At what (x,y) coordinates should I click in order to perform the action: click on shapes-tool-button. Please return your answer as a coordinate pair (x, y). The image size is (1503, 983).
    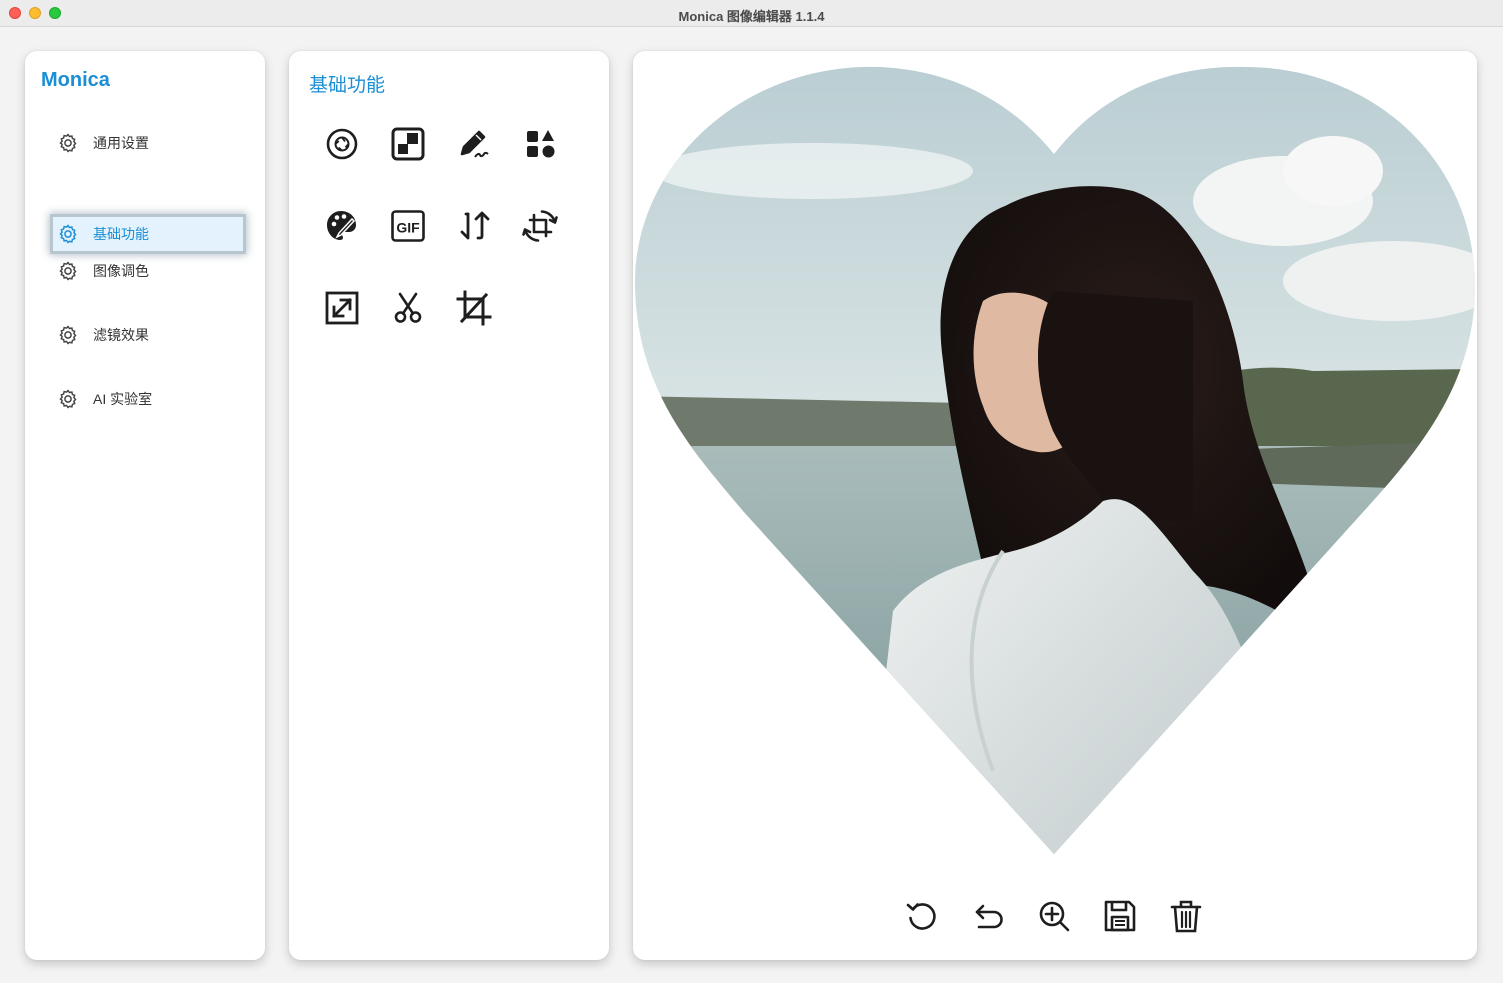
    Looking at the image, I should click on (540, 144).